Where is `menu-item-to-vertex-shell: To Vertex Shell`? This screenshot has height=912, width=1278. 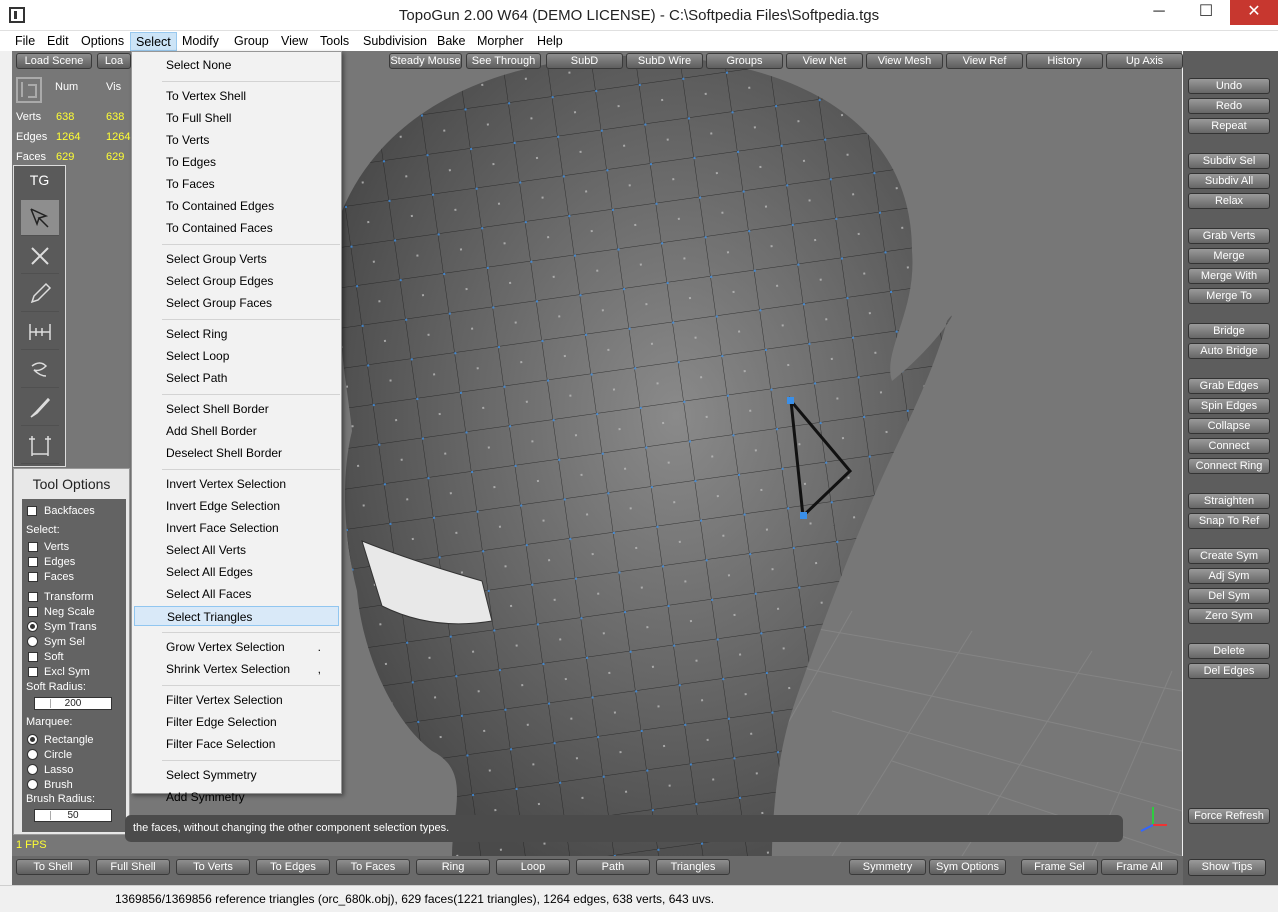
menu-item-to-vertex-shell: To Vertex Shell is located at coordinates (236, 96).